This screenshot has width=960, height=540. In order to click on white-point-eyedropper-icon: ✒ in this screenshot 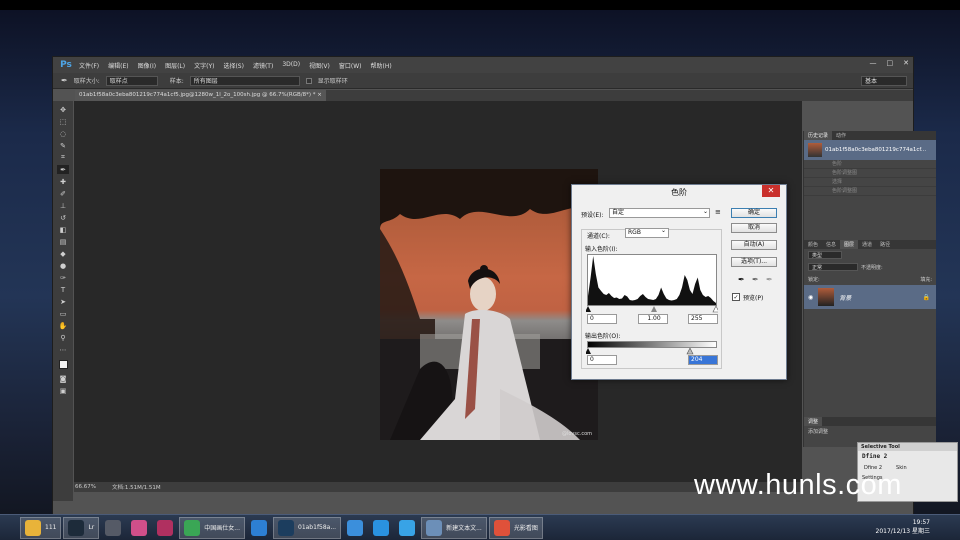, I will do `click(769, 279)`.